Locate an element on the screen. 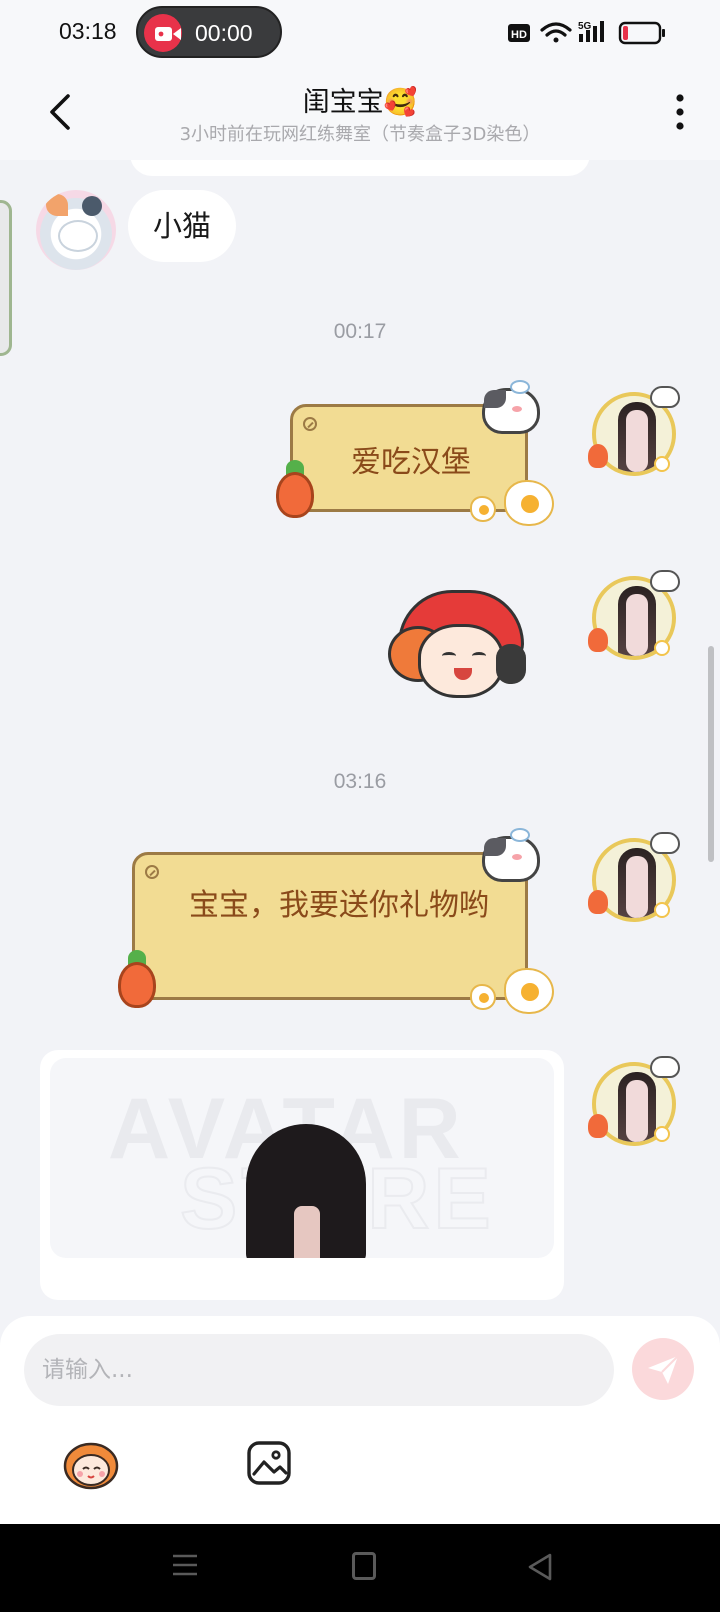 The image size is (720, 1612). paper-plane-icon is located at coordinates (663, 1369).